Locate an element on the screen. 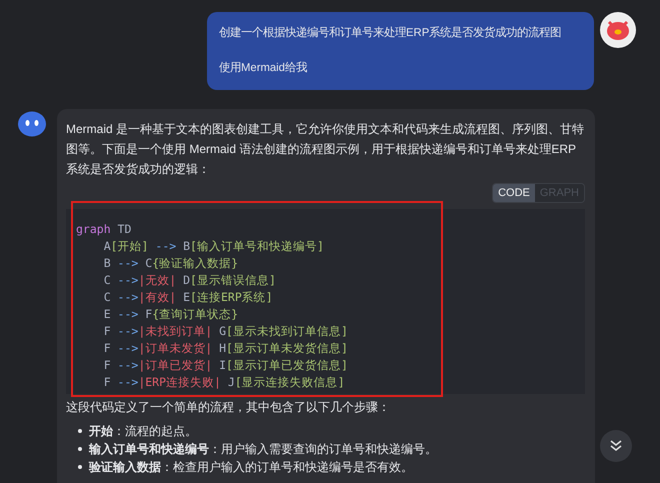 The image size is (660, 483). double-chevron-icon is located at coordinates (616, 446).